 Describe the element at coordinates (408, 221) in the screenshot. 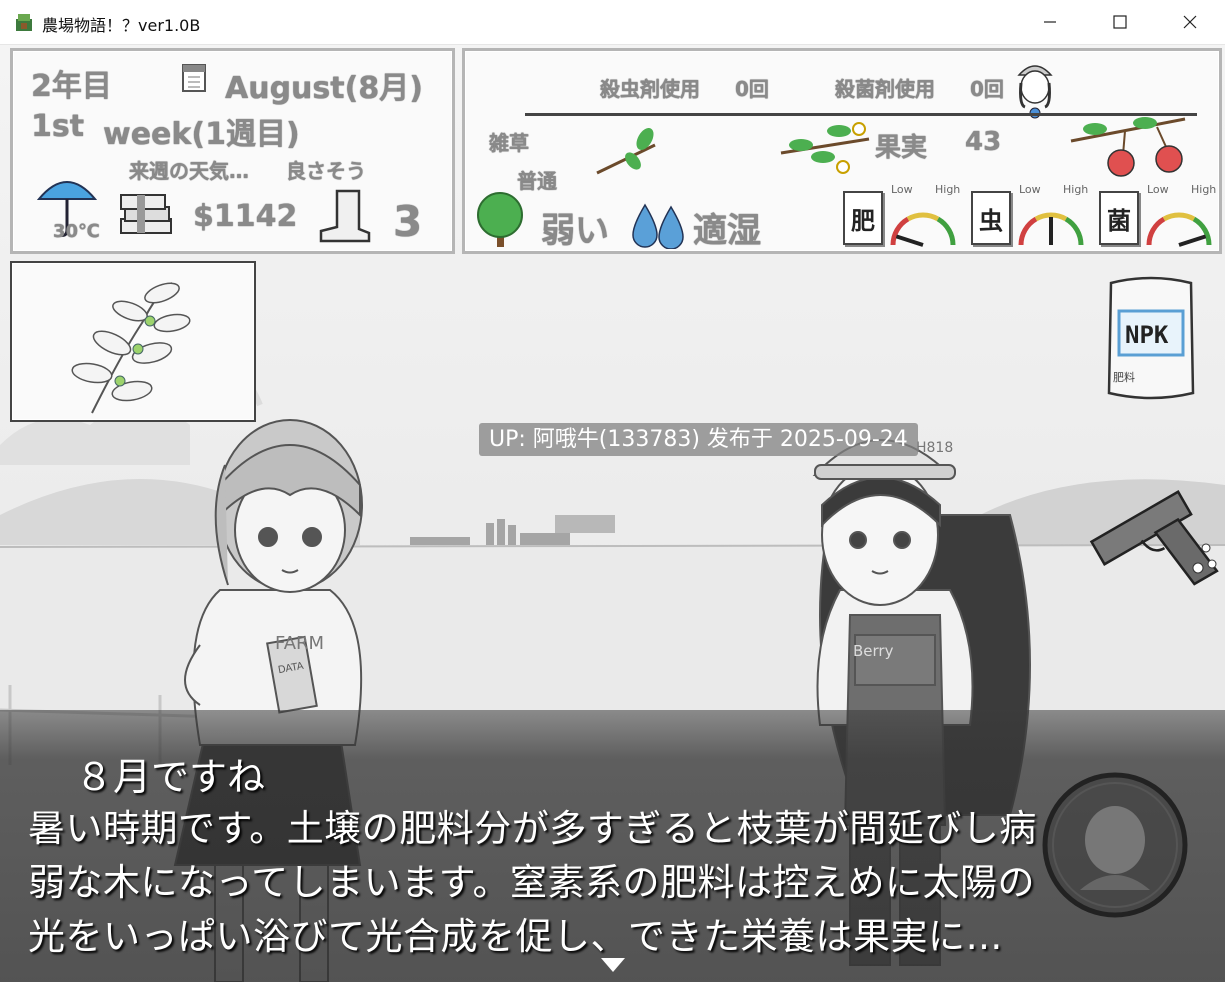

I see `boots-count: 3` at that location.